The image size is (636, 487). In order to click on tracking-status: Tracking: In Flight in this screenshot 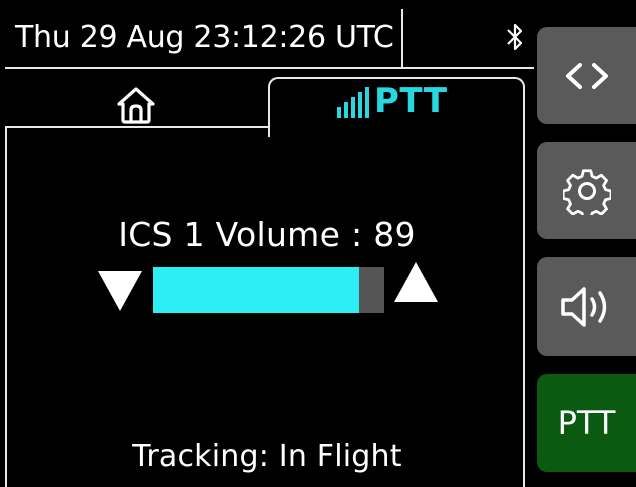, I will do `click(267, 456)`.